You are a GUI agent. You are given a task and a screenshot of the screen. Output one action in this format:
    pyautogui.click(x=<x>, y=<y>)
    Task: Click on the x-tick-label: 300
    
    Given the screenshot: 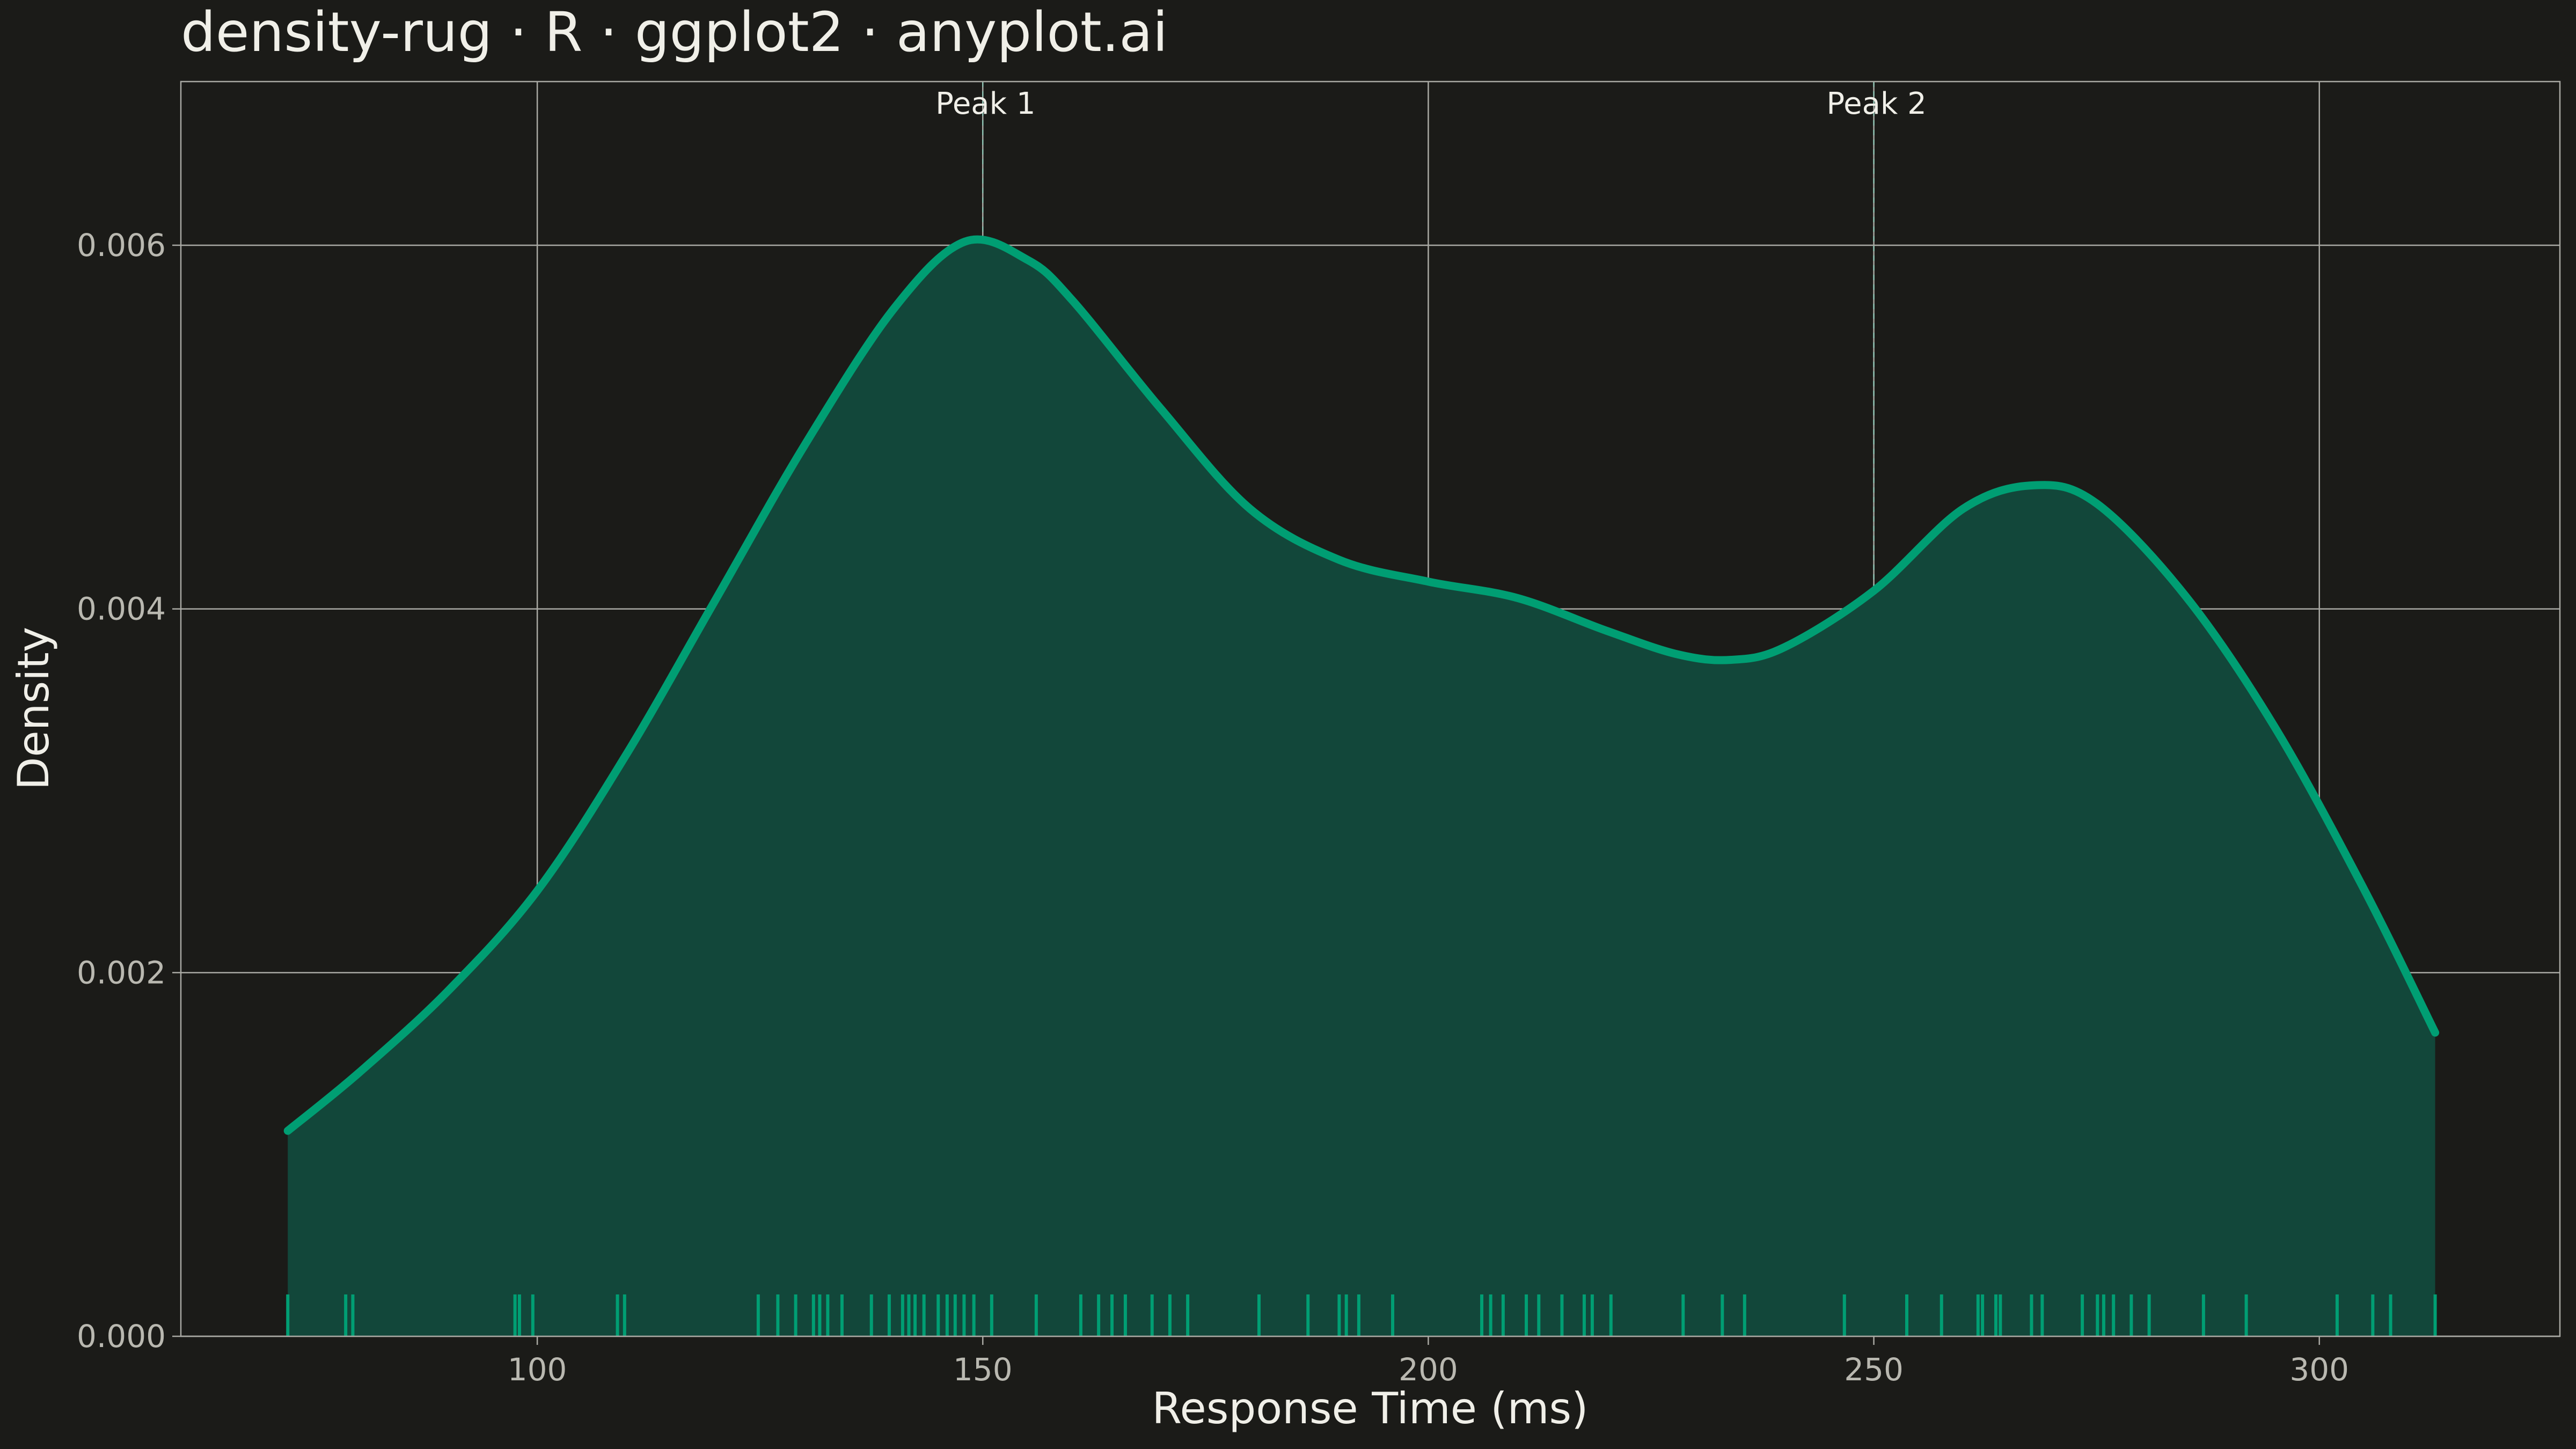 What is the action you would take?
    pyautogui.click(x=2319, y=1369)
    